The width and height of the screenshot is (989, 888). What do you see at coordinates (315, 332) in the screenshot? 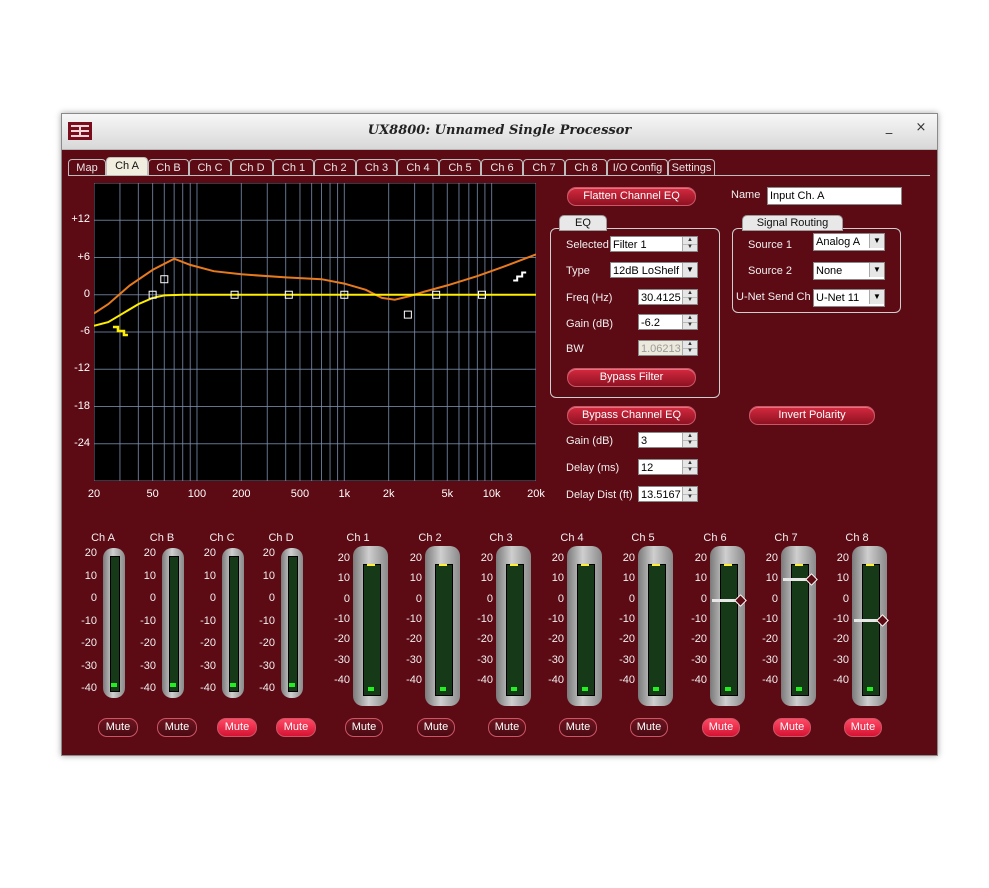
I see `eq-graph` at bounding box center [315, 332].